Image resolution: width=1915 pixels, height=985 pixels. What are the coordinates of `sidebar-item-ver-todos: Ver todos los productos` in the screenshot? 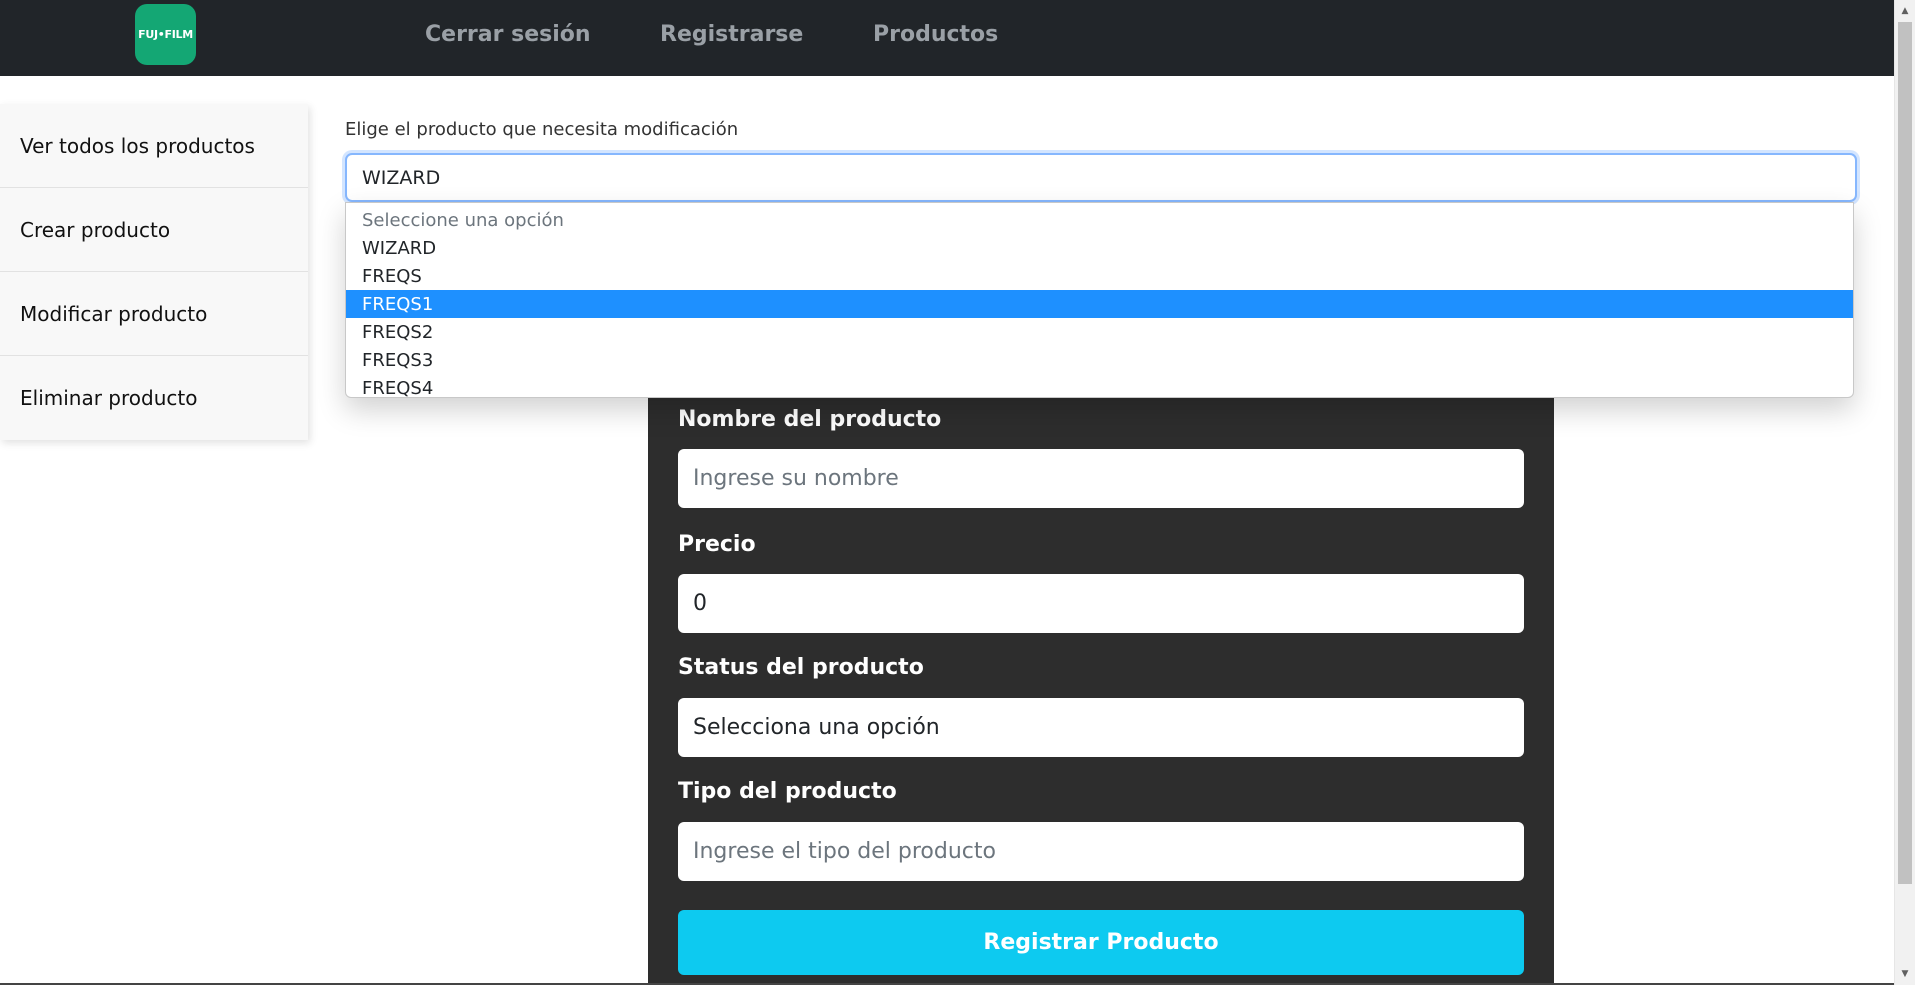 It's located at (154, 146).